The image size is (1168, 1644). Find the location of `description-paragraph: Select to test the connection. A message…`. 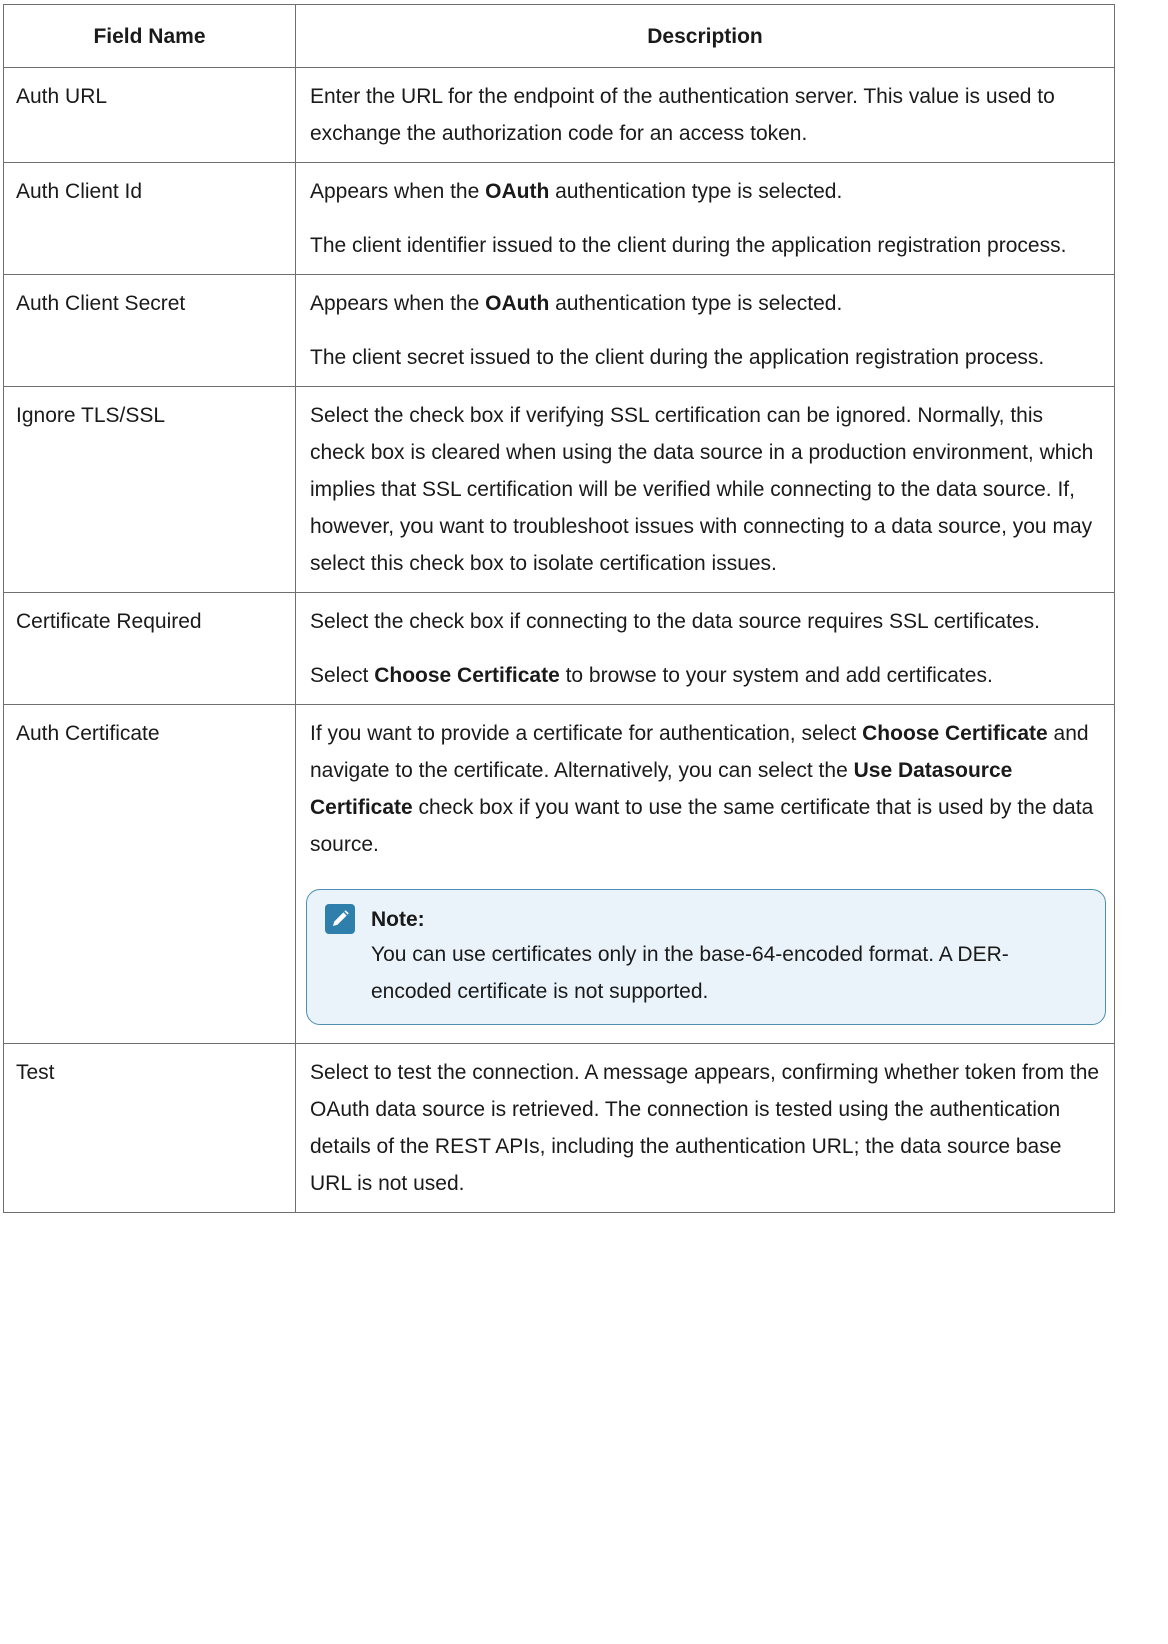

description-paragraph: Select to test the connection. A message… is located at coordinates (706, 1128).